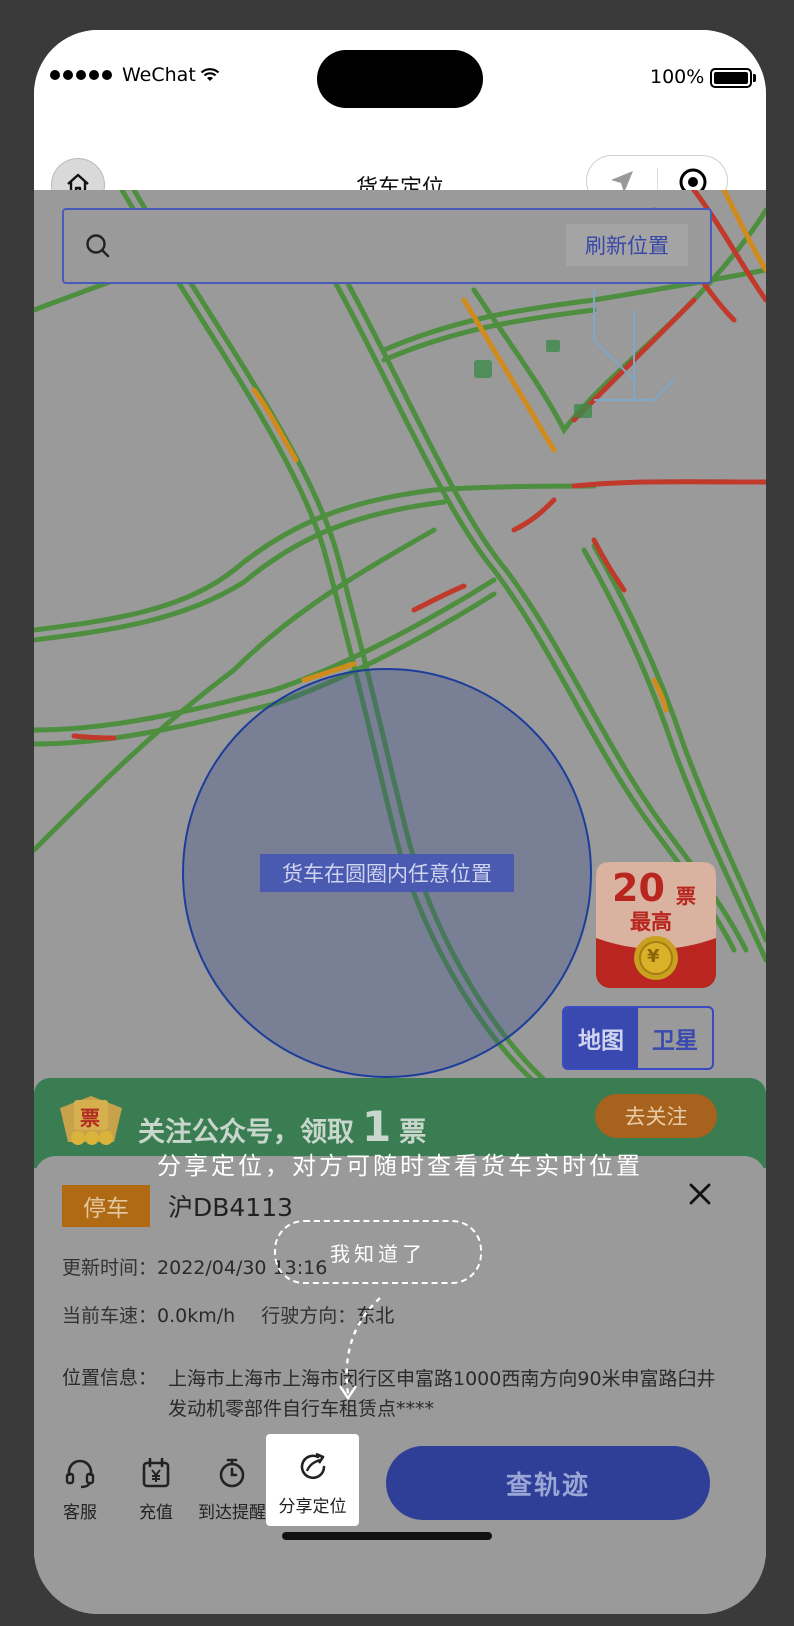  I want to click on stopwatch-icon, so click(232, 1473).